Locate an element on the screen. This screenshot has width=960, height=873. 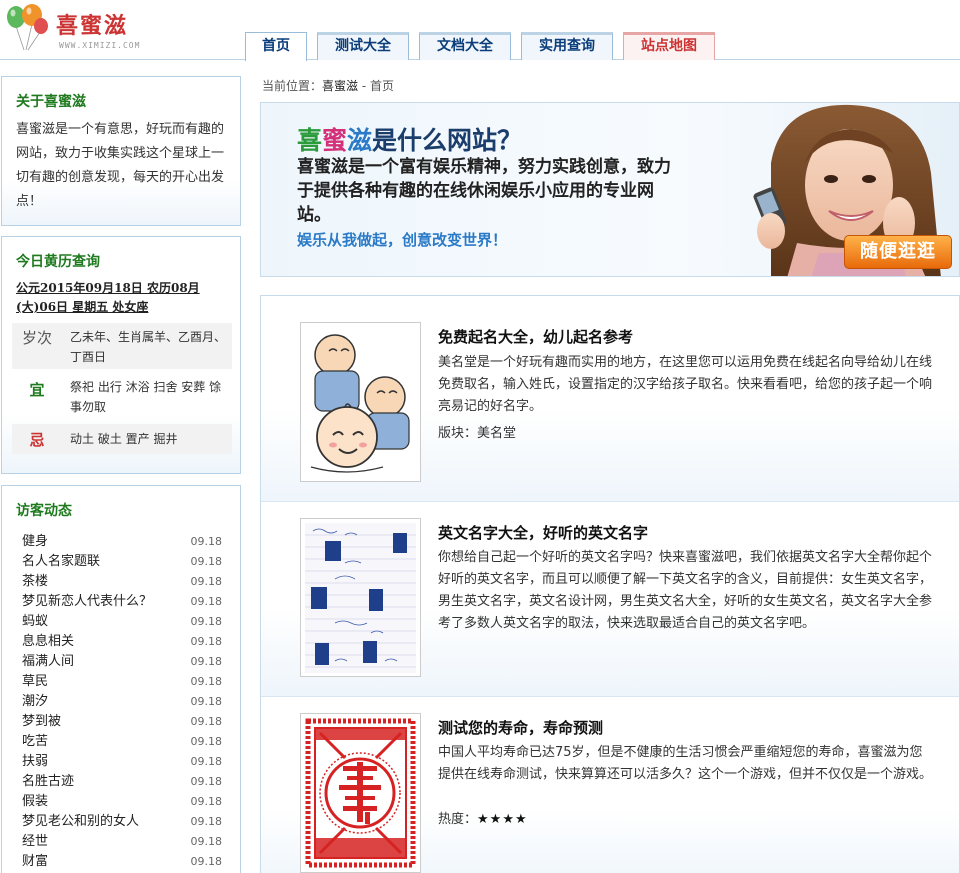
almanac-sui-label: 岁次 is located at coordinates (36, 338).